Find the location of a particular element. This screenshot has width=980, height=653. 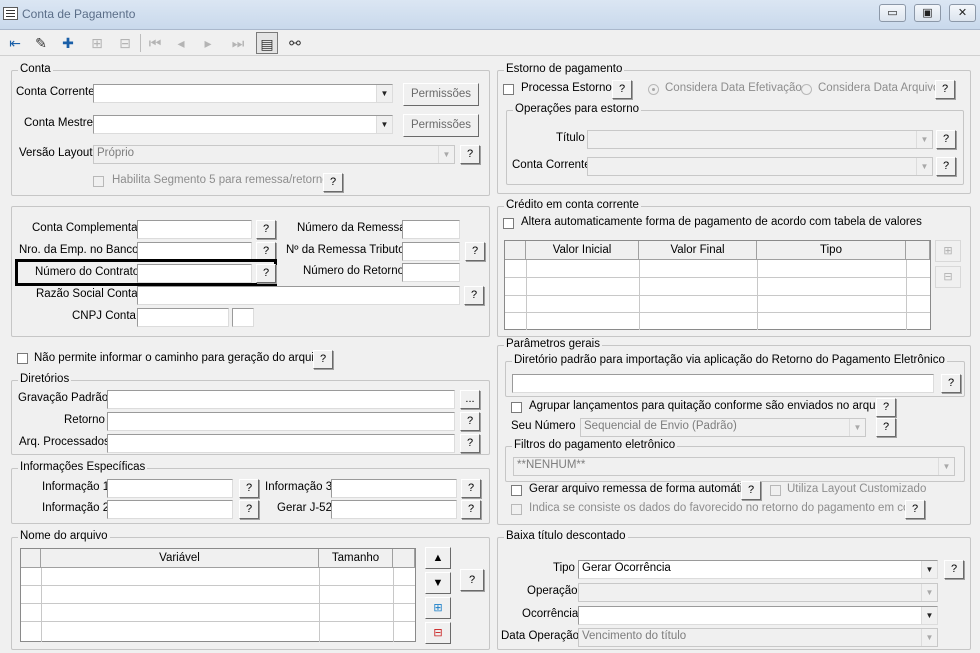

next-record-icon: ▸ is located at coordinates (208, 43).